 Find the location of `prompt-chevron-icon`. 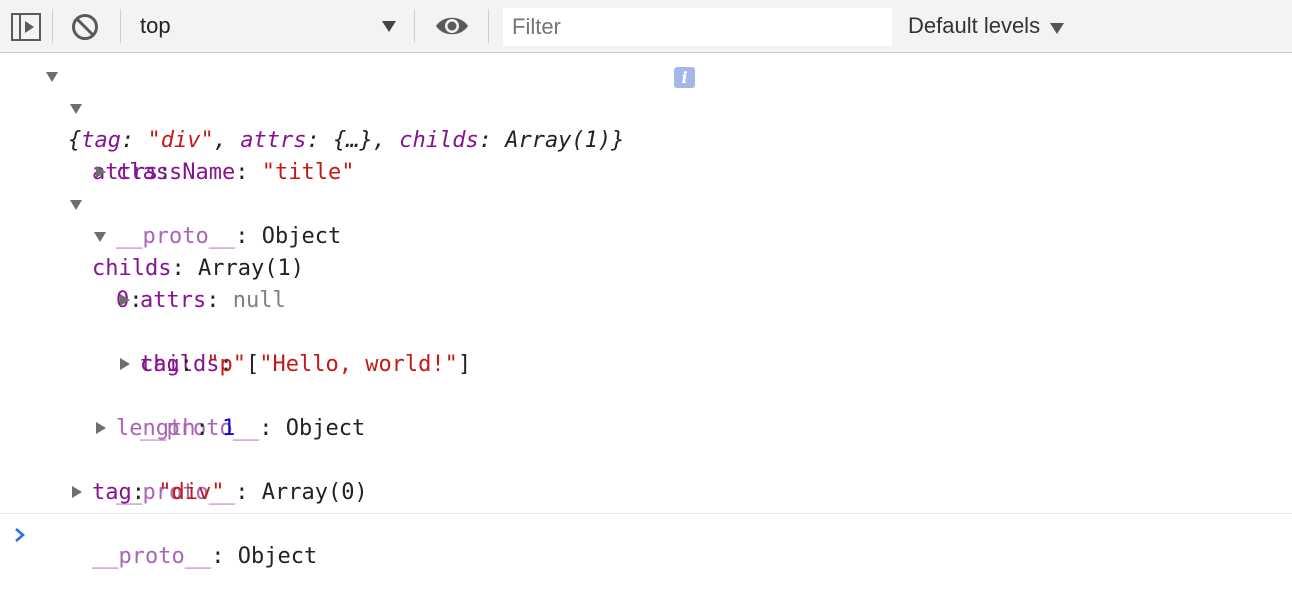

prompt-chevron-icon is located at coordinates (20, 537).